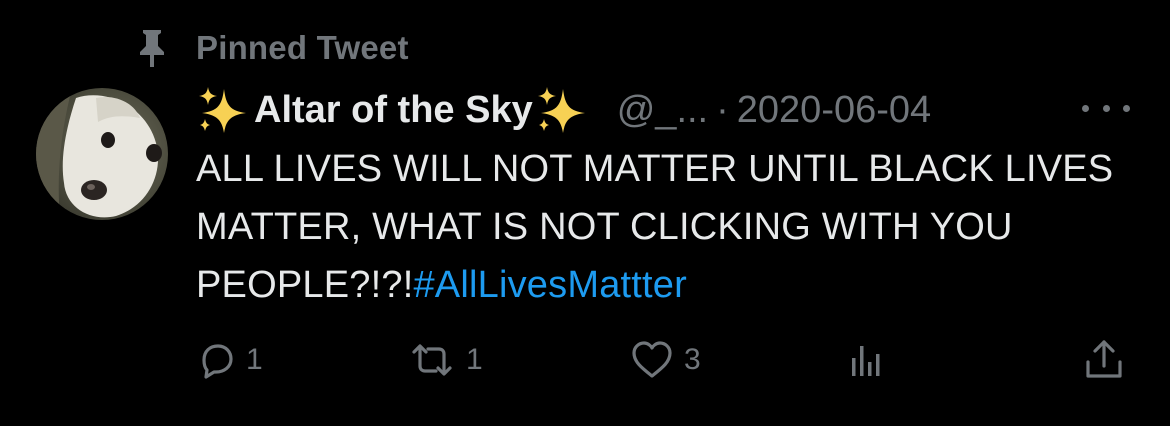  I want to click on retweet-button: 1, so click(445, 360).